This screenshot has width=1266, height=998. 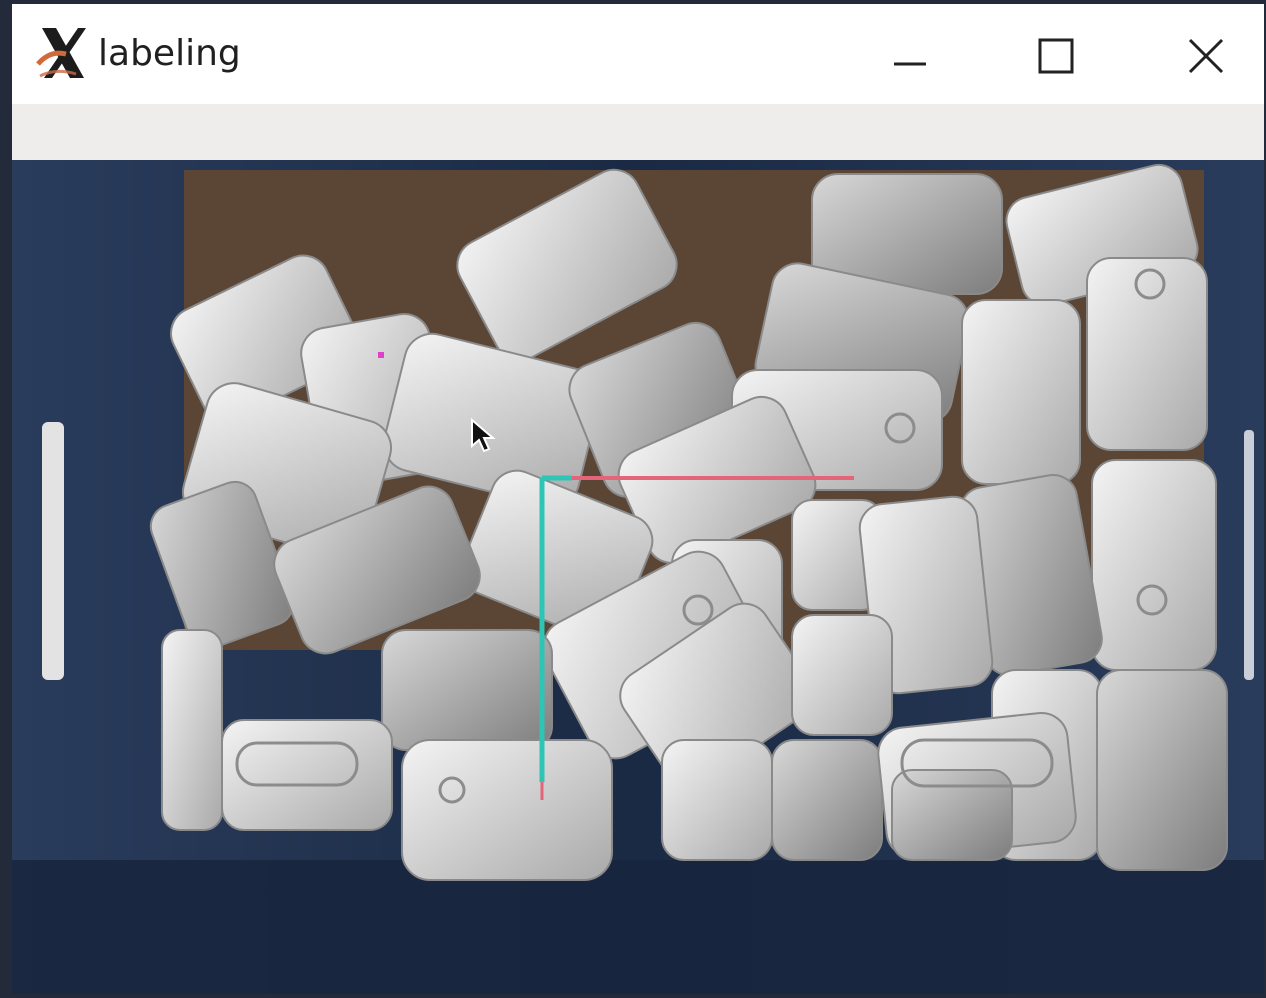 What do you see at coordinates (1249, 555) in the screenshot?
I see `right-handle` at bounding box center [1249, 555].